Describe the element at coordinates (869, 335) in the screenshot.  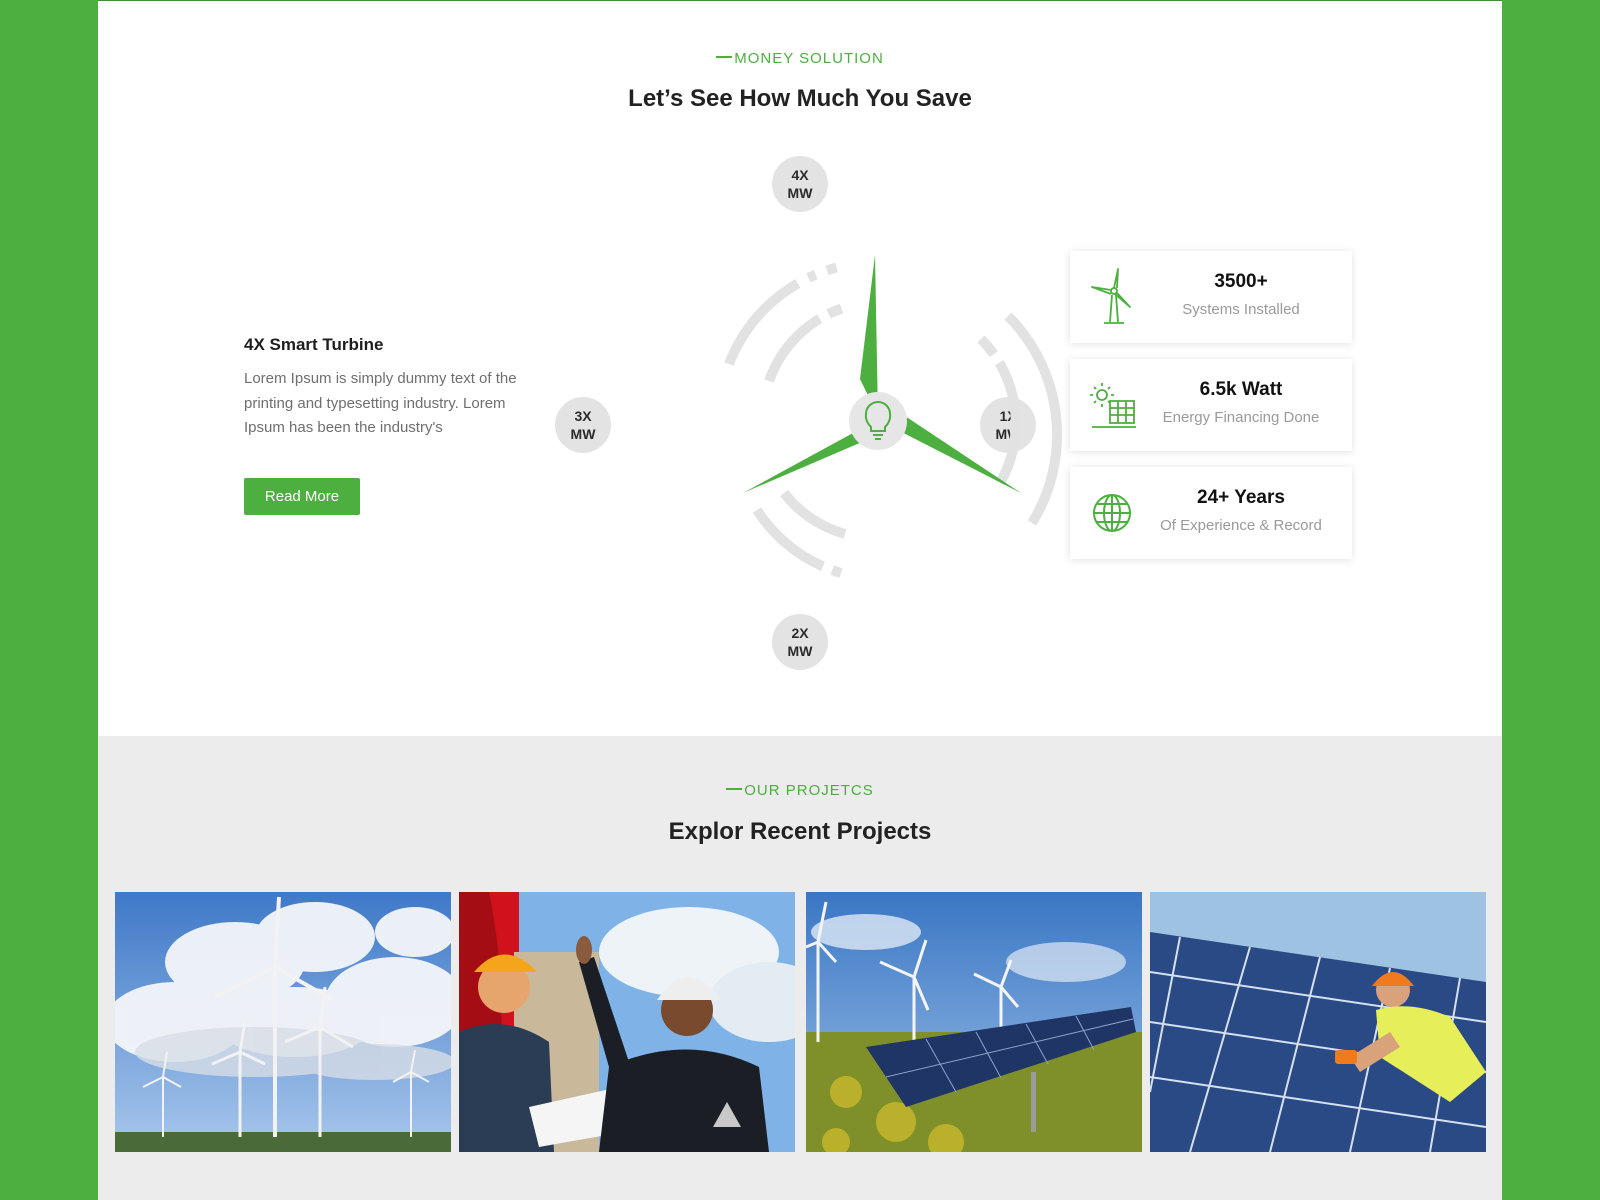
I see `blade-top` at that location.